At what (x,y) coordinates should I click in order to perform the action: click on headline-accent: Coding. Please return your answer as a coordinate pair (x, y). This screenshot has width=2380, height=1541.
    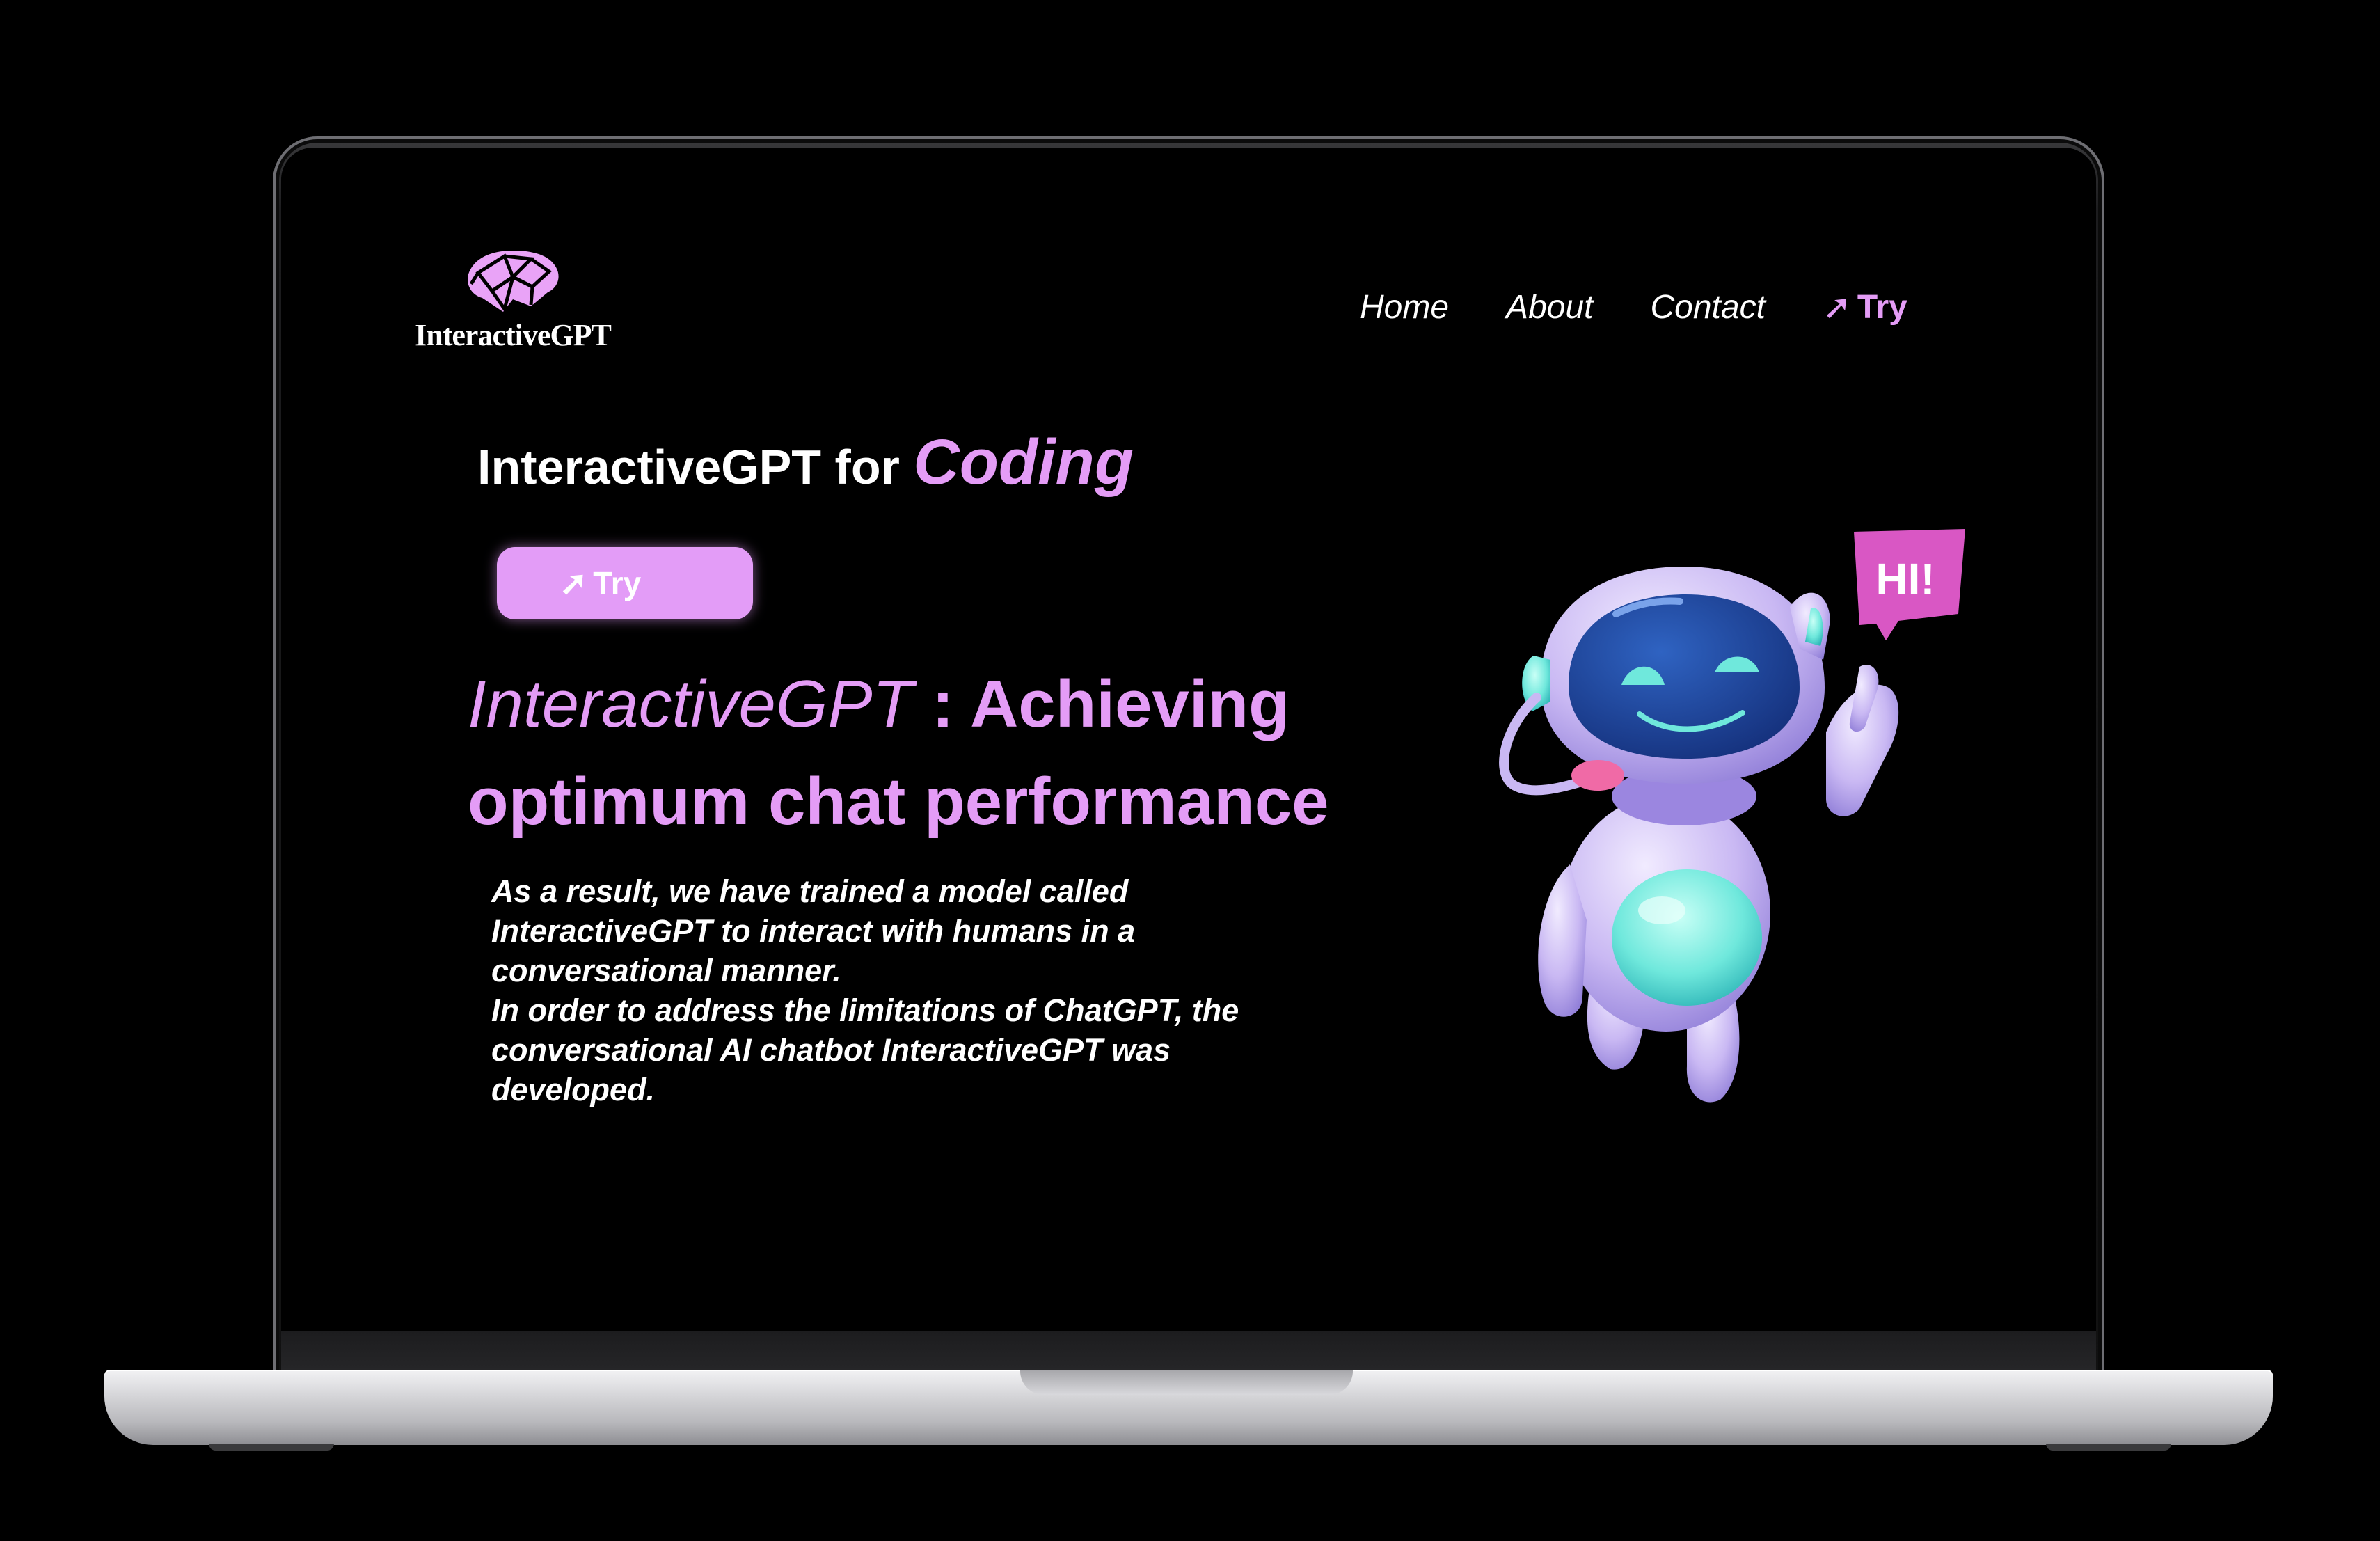
    Looking at the image, I should click on (1023, 462).